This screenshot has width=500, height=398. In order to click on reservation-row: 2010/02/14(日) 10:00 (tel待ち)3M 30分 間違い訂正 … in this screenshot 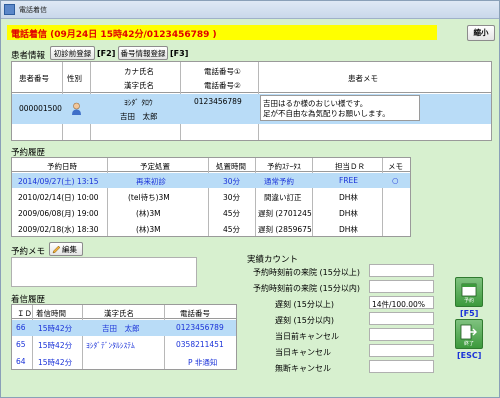, I will do `click(211, 196)`.